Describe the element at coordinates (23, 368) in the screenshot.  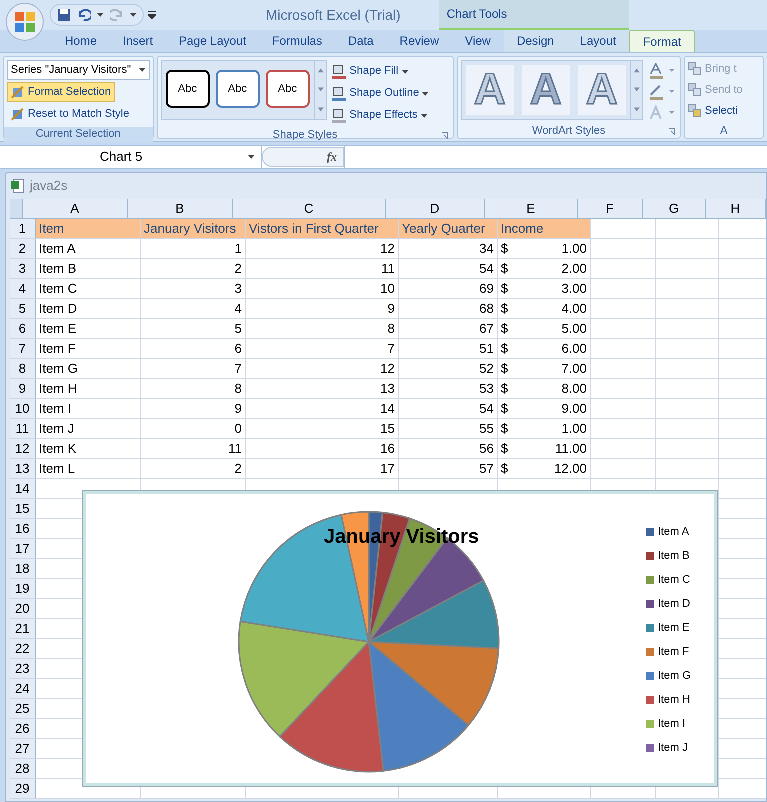
I see `row-header: 8` at that location.